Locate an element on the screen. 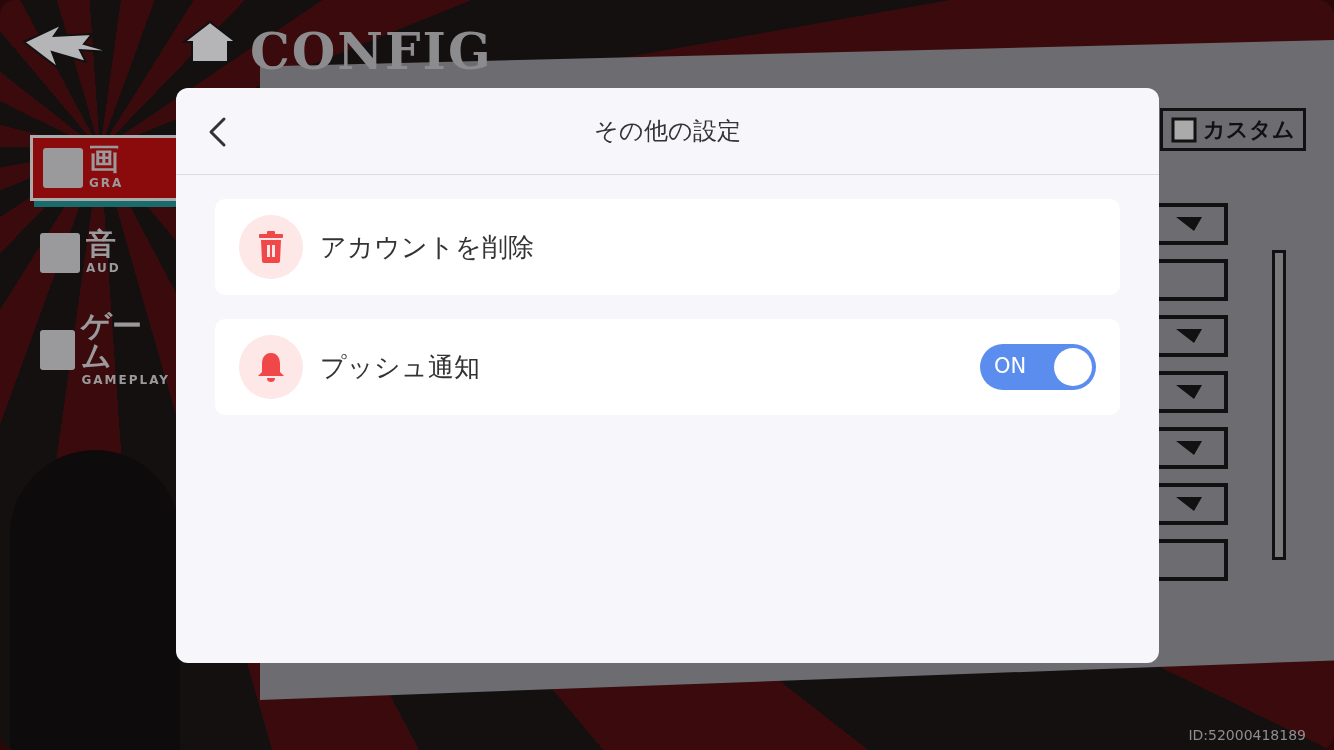  setting-label: アカウントを削除 is located at coordinates (427, 247).